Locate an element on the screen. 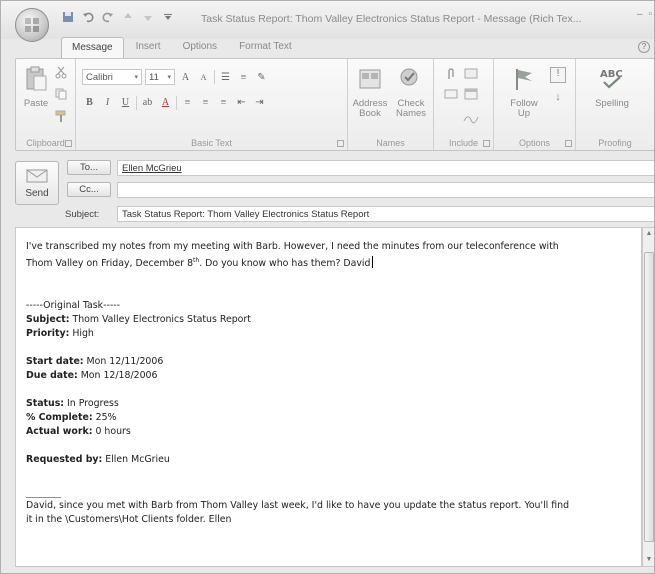 The width and height of the screenshot is (655, 574). undo-icon is located at coordinates (88, 17).